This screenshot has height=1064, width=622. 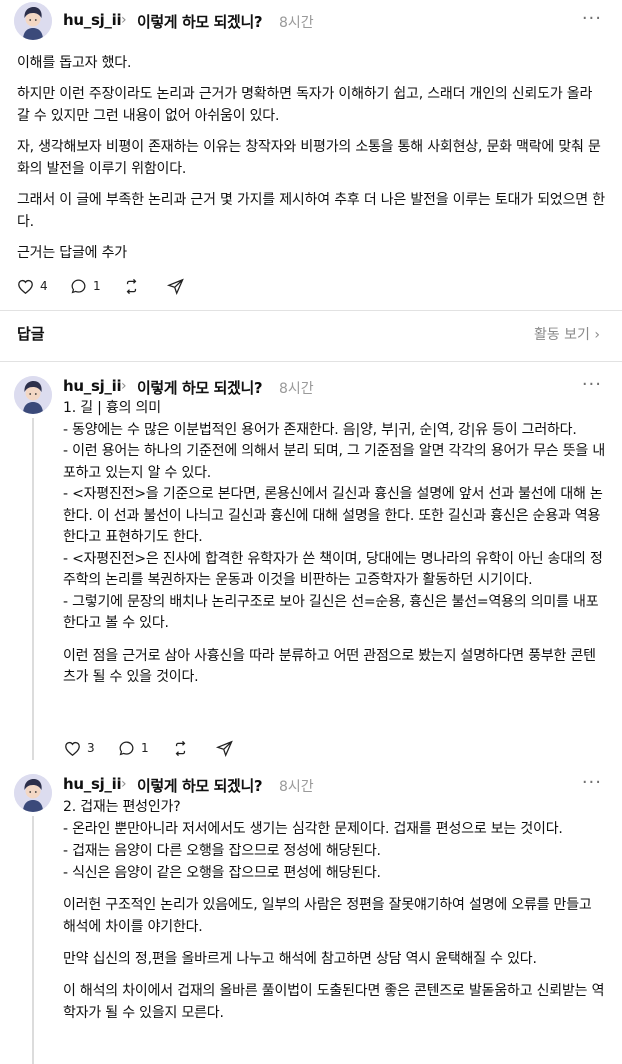 I want to click on post-paragraph: 이해를 돕고자 했다., so click(x=74, y=63).